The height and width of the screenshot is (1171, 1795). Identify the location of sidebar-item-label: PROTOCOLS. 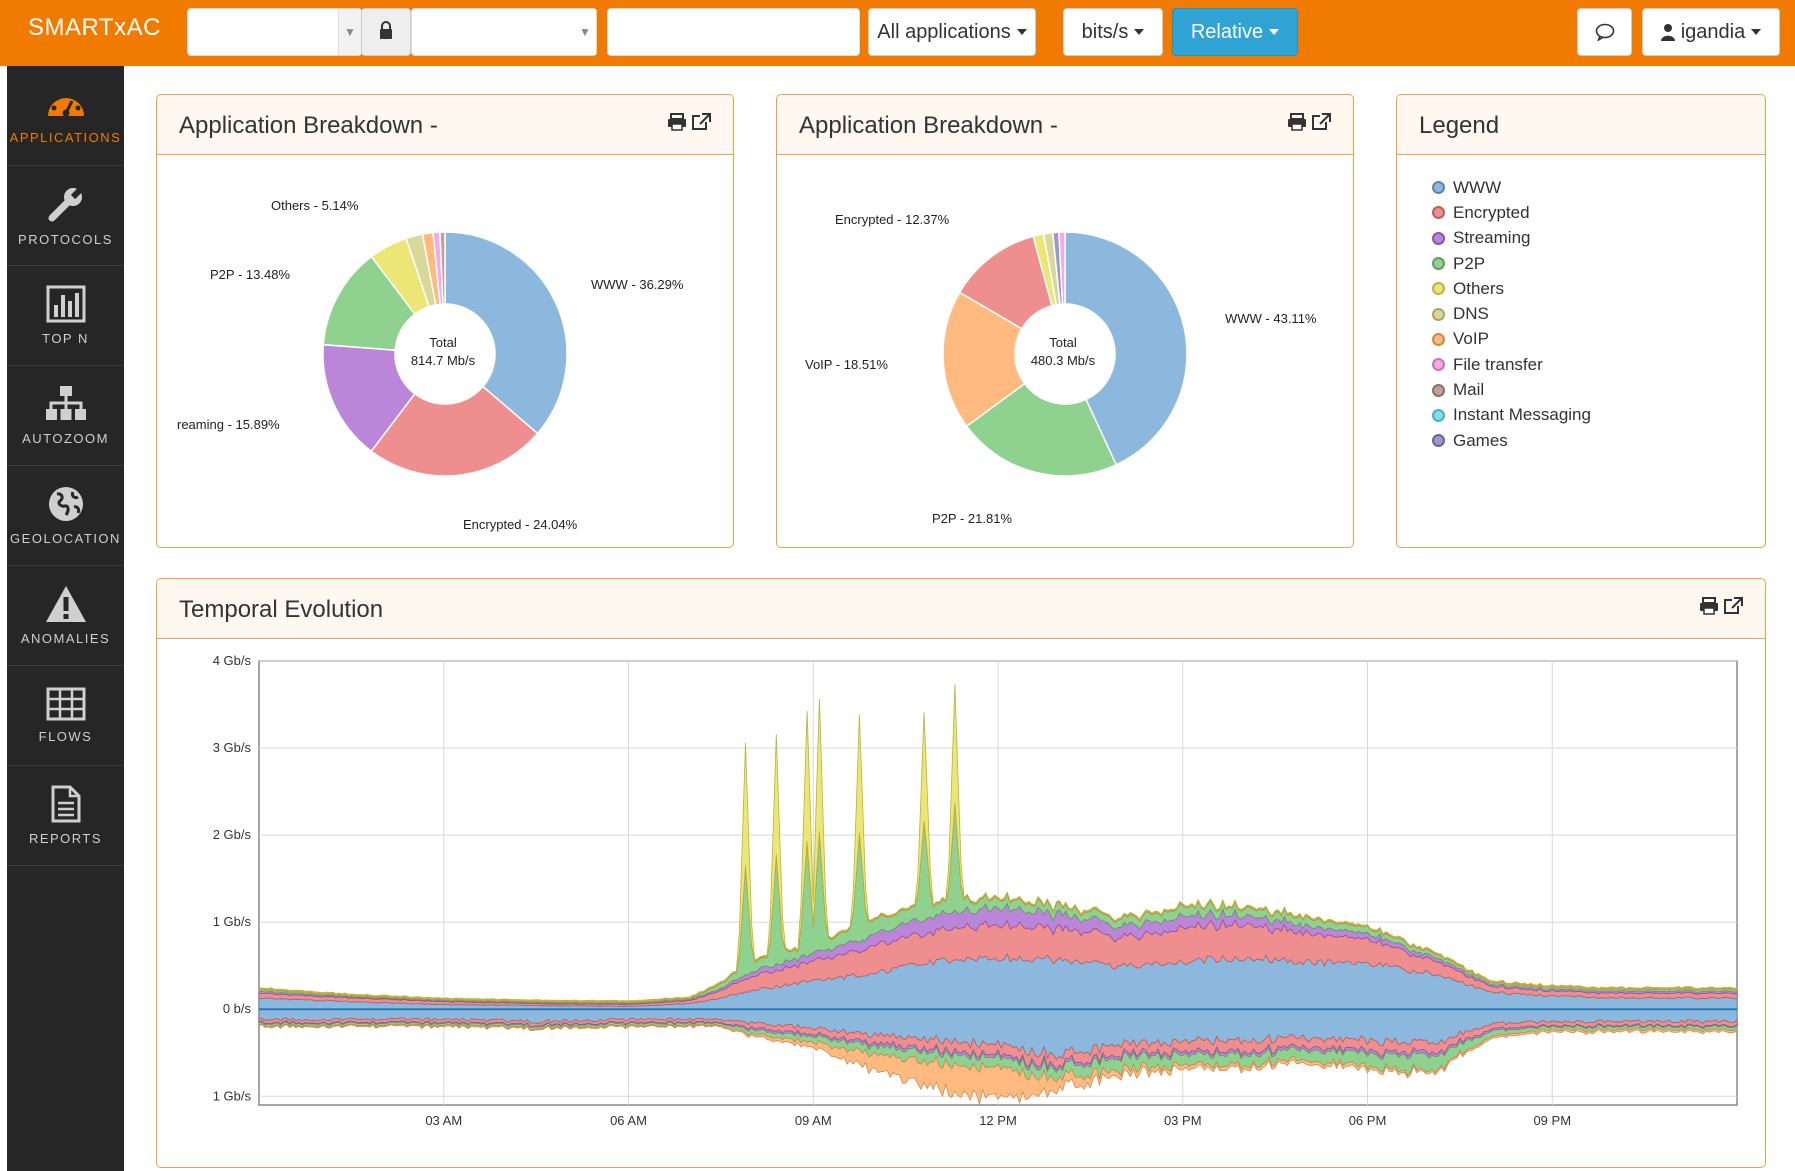
(65, 239).